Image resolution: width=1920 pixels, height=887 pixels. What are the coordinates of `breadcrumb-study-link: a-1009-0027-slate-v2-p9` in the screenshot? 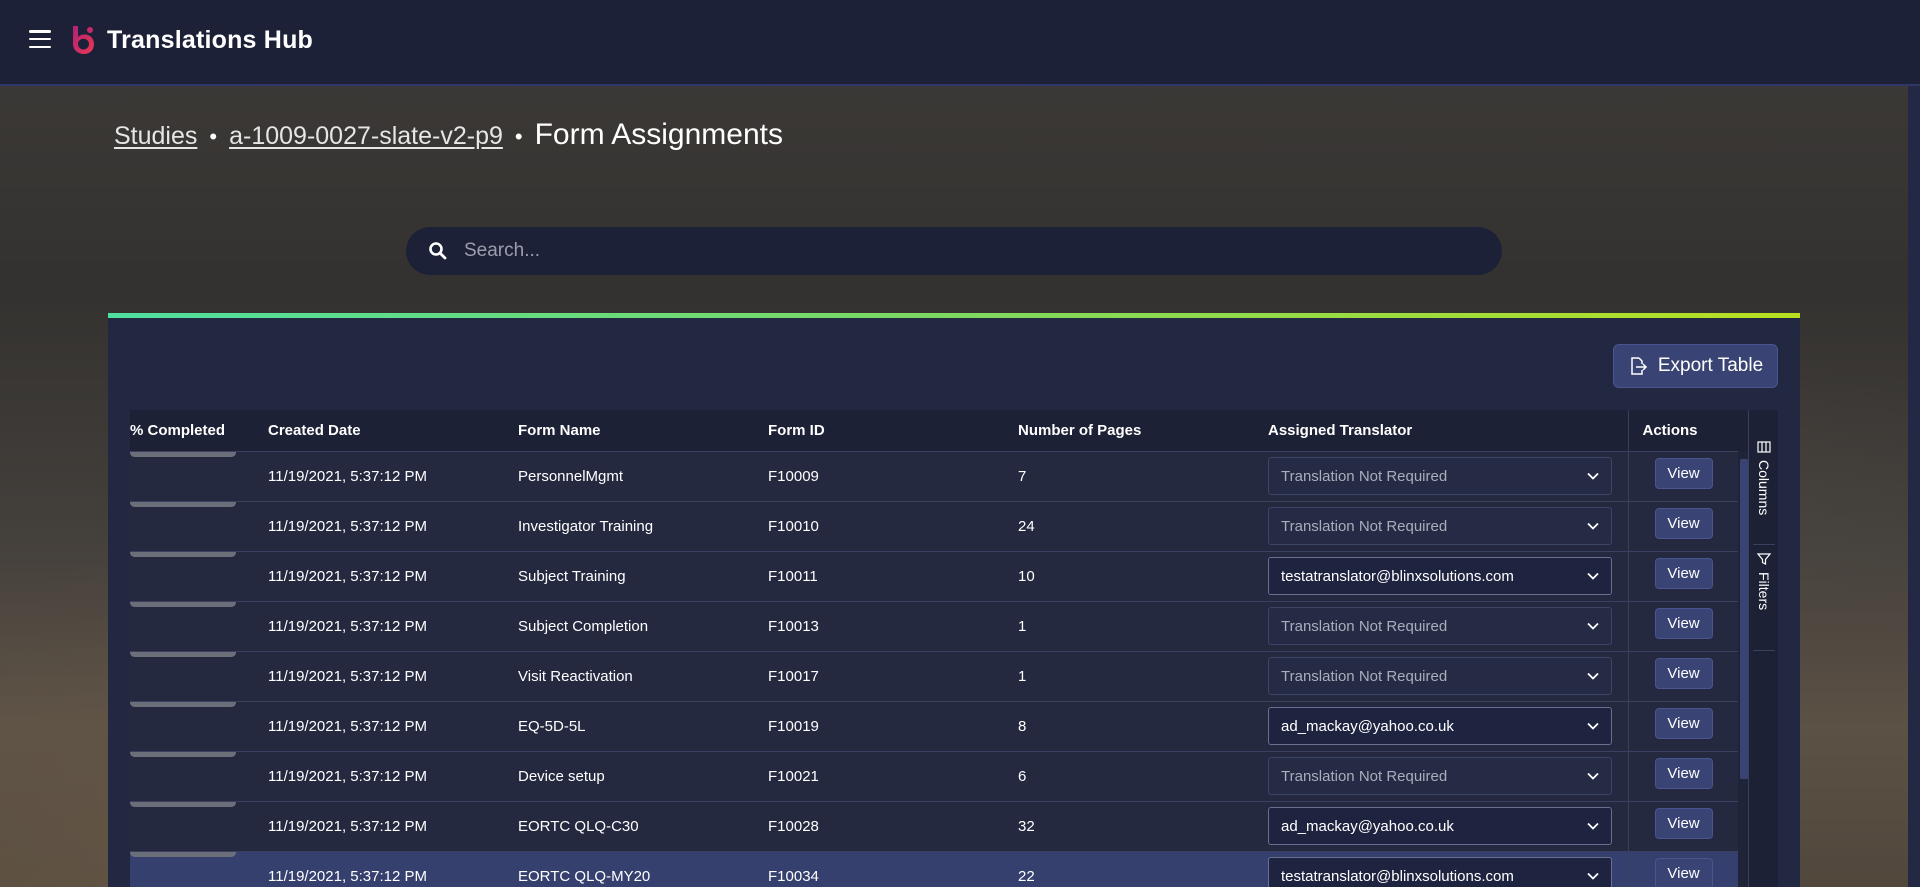 It's located at (366, 136).